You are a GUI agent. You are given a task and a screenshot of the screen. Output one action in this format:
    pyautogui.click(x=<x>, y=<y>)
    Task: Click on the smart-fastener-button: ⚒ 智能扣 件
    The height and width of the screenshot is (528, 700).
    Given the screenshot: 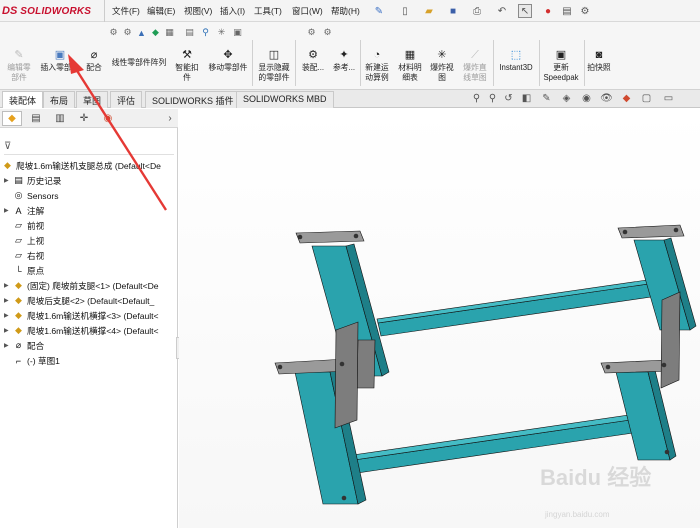 What is the action you would take?
    pyautogui.click(x=187, y=65)
    